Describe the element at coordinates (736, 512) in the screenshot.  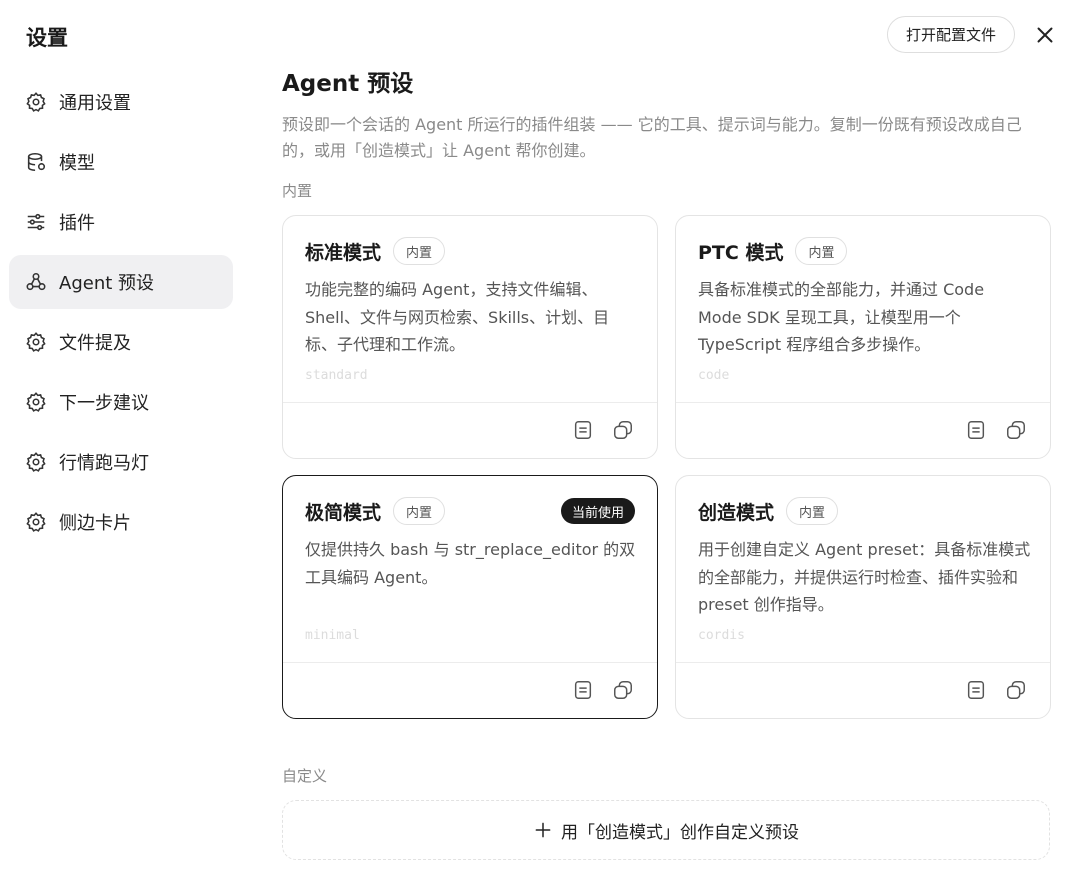
I see `preset-name: 创造模式` at that location.